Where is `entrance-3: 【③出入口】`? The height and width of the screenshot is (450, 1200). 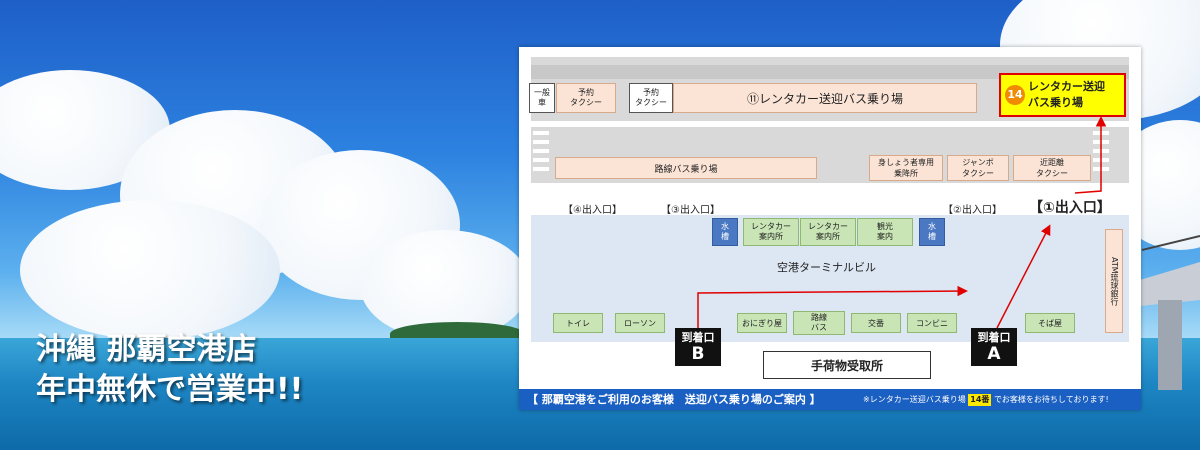
entrance-3: 【③出入口】 is located at coordinates (690, 210).